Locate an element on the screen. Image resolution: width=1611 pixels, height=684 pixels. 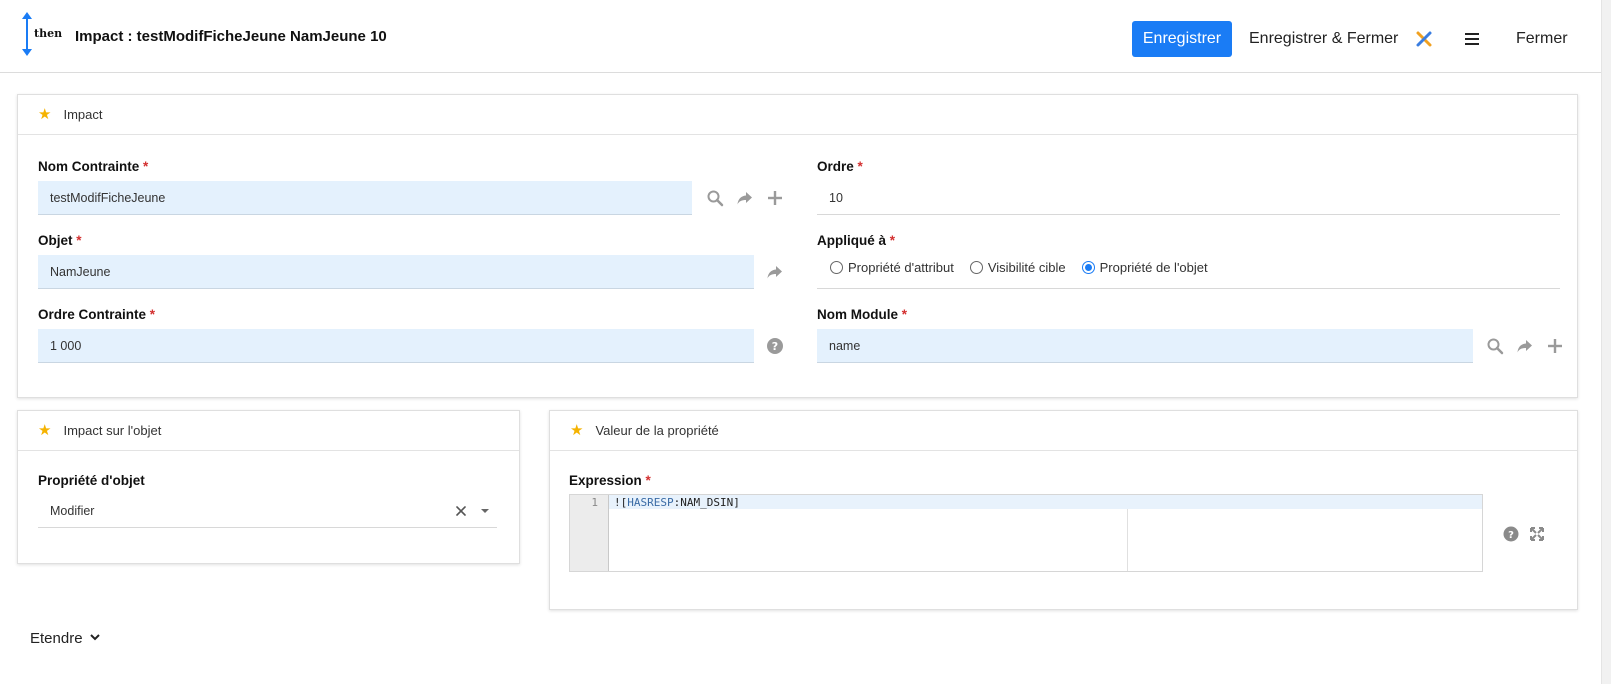
tools-icon is located at coordinates (1424, 39).